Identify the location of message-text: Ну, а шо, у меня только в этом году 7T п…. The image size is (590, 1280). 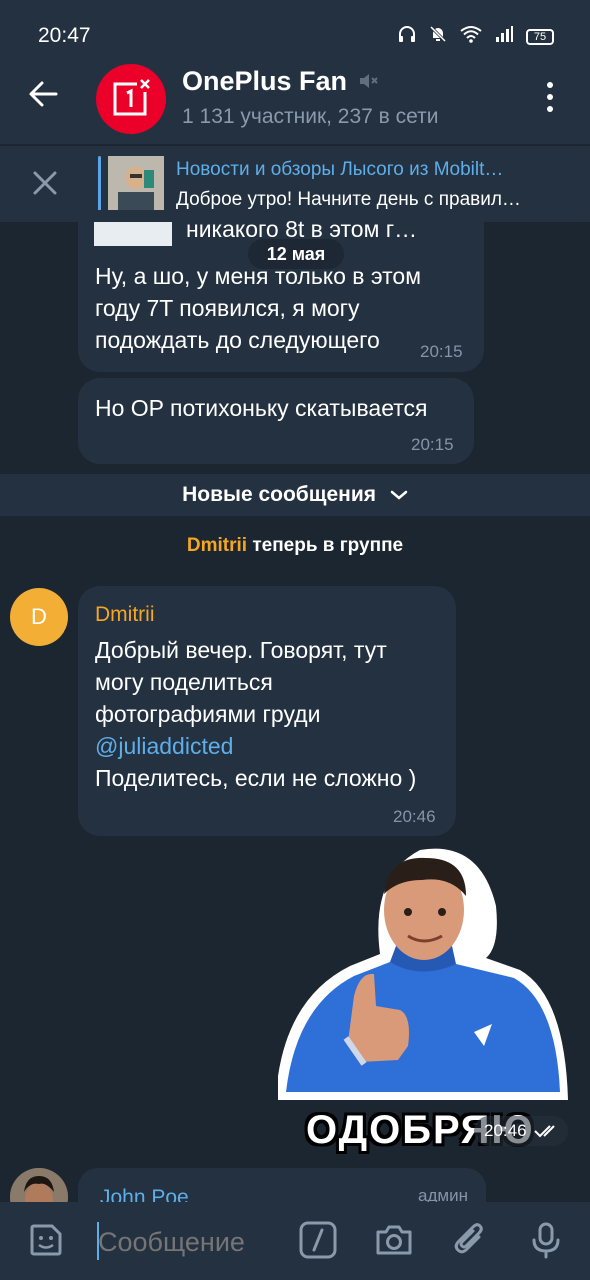
(285, 308).